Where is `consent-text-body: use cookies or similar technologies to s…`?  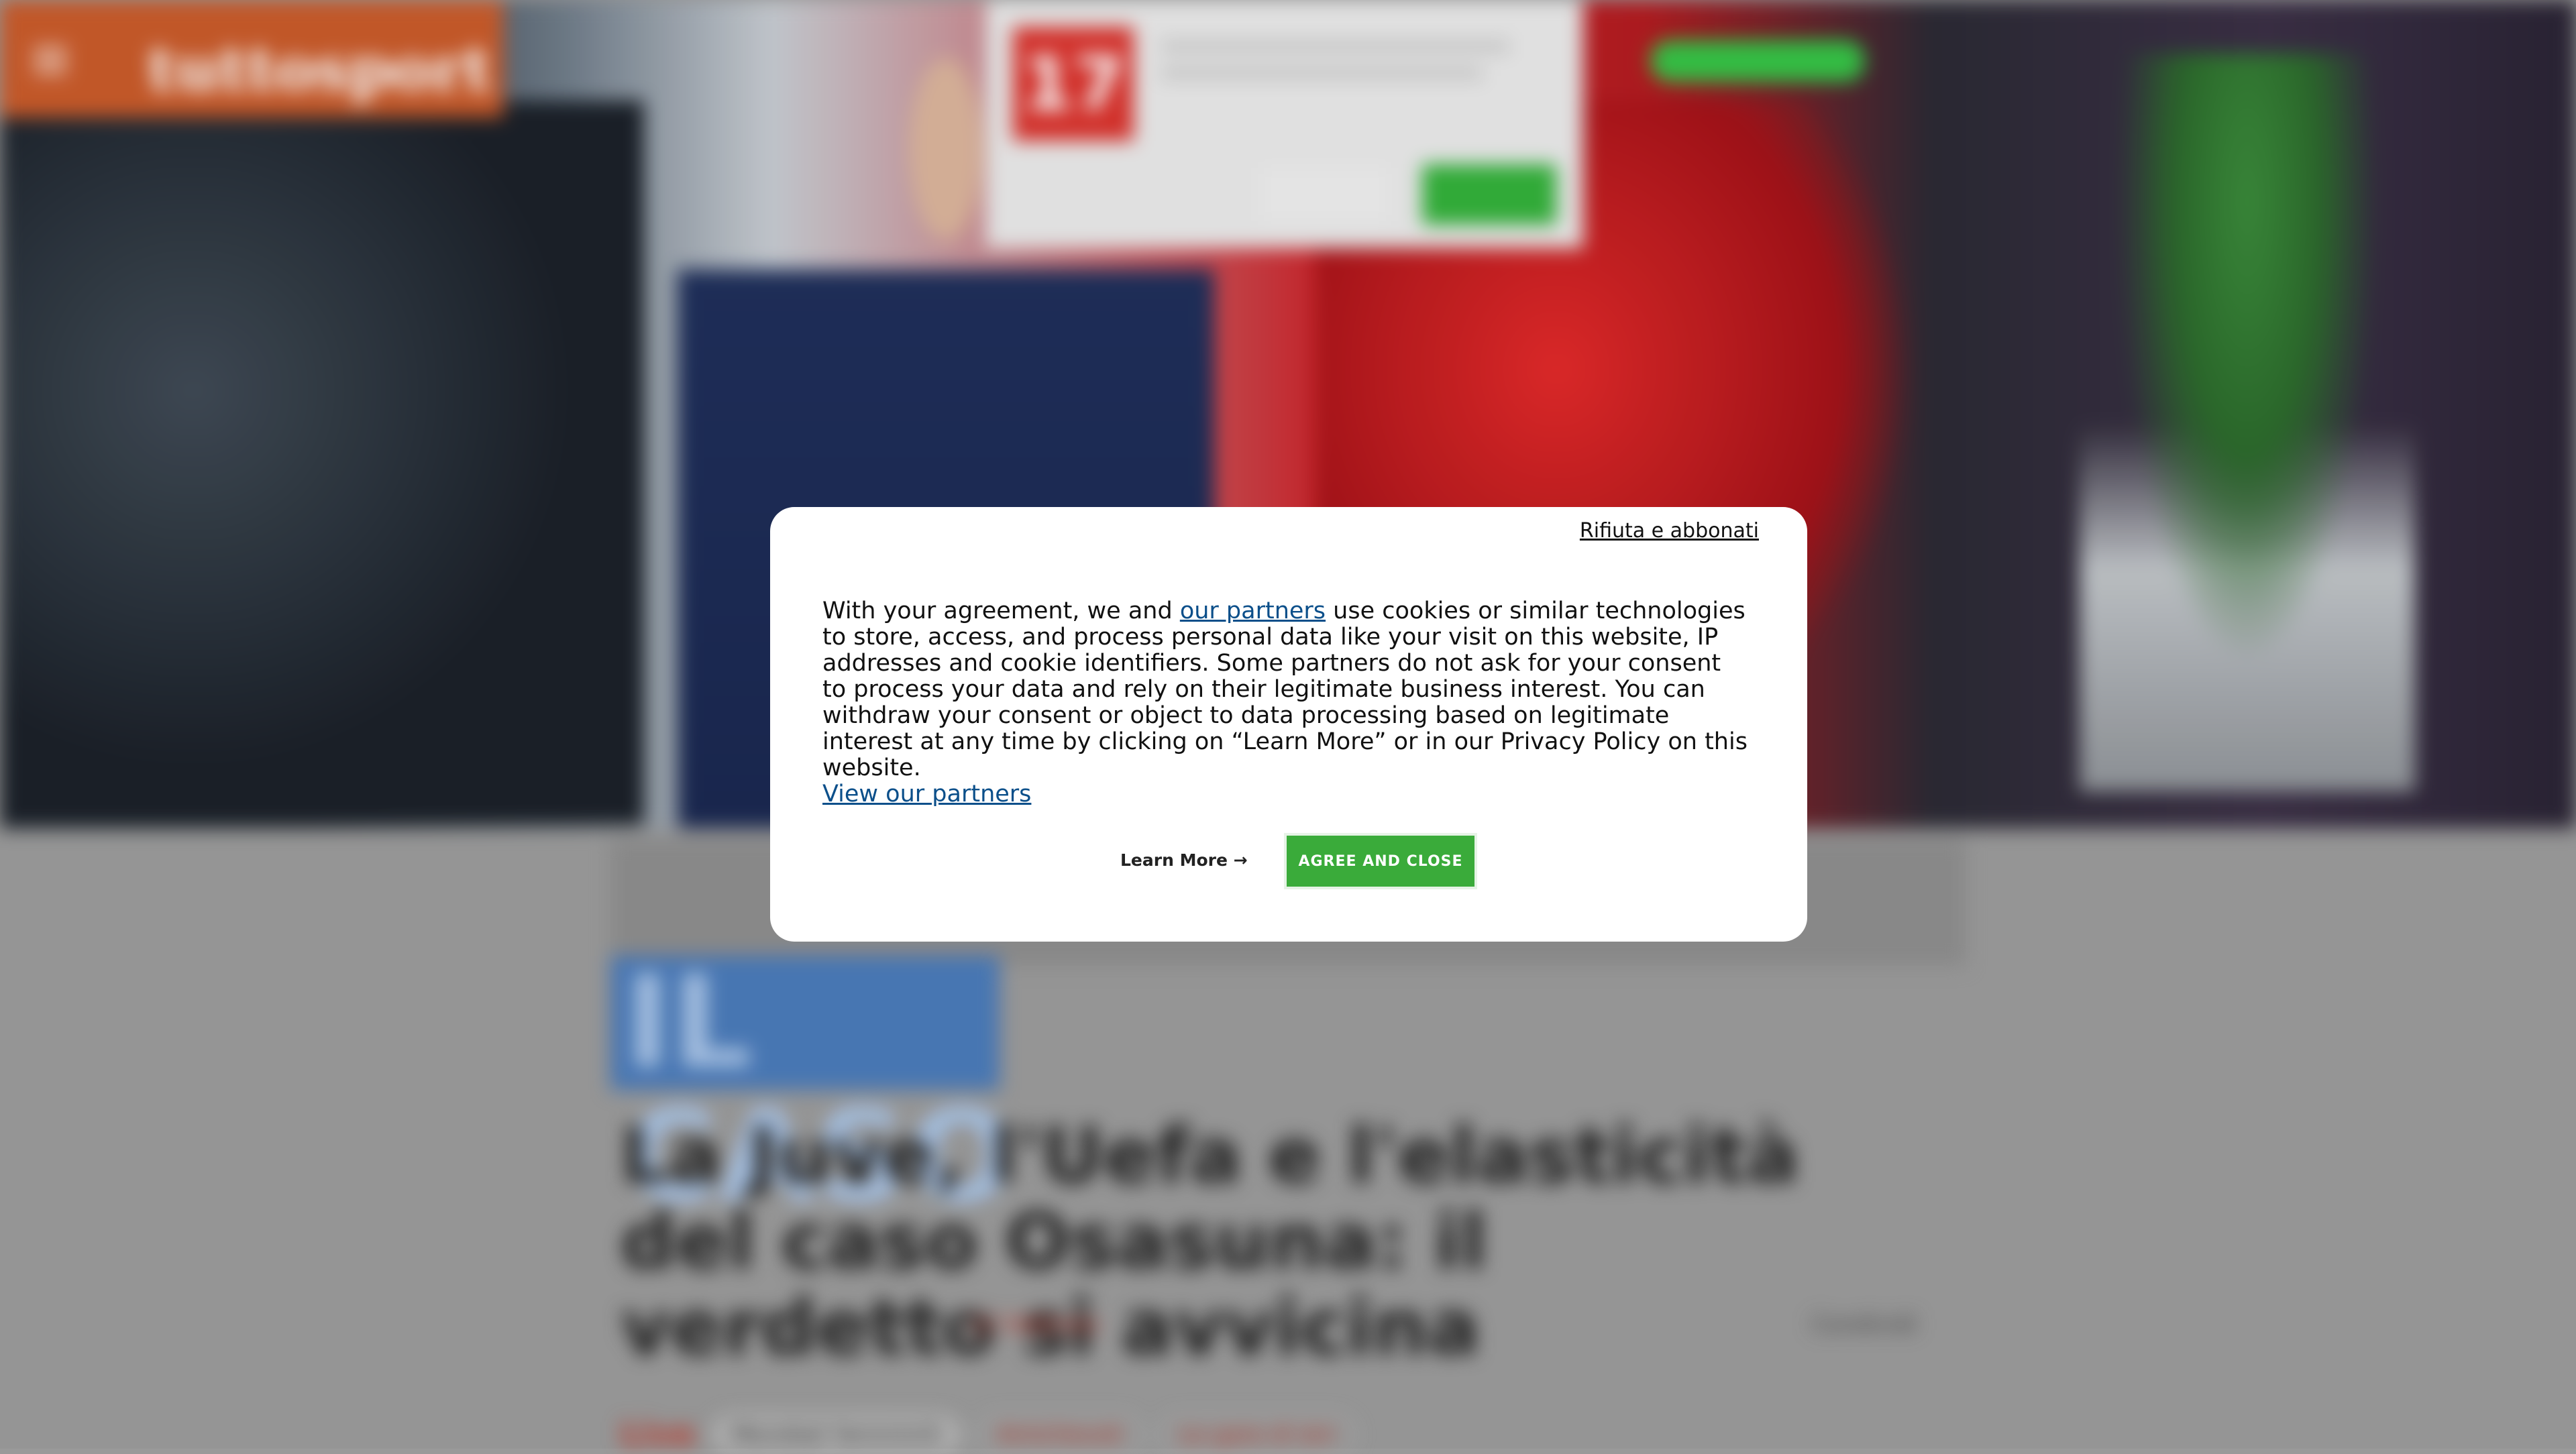
consent-text-body: use cookies or similar technologies to s… is located at coordinates (1285, 689).